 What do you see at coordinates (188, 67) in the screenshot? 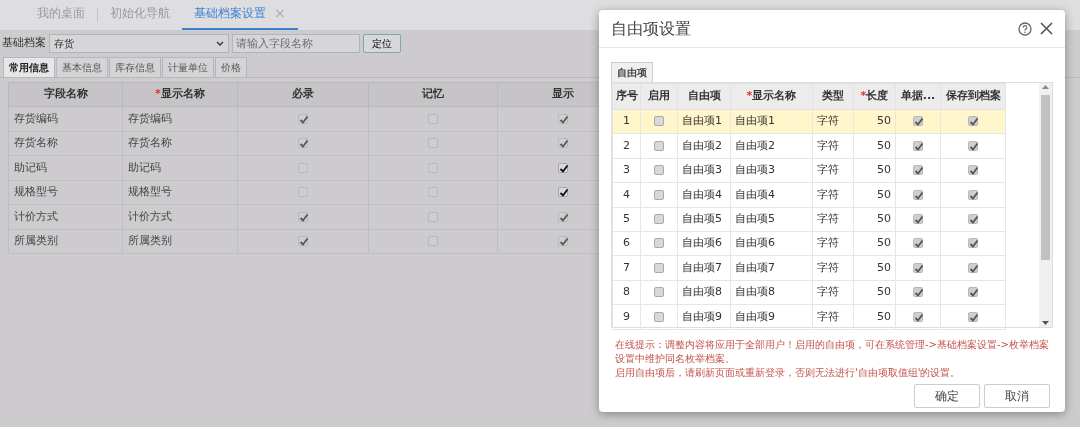
I see `tab: 计量单位` at bounding box center [188, 67].